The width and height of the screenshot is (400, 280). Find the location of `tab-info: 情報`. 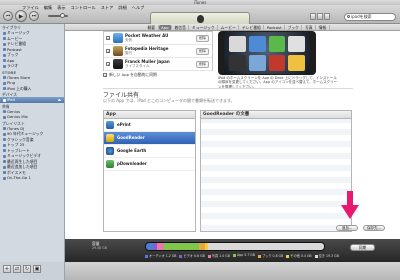

tab-info: 情報 is located at coordinates (323, 27).